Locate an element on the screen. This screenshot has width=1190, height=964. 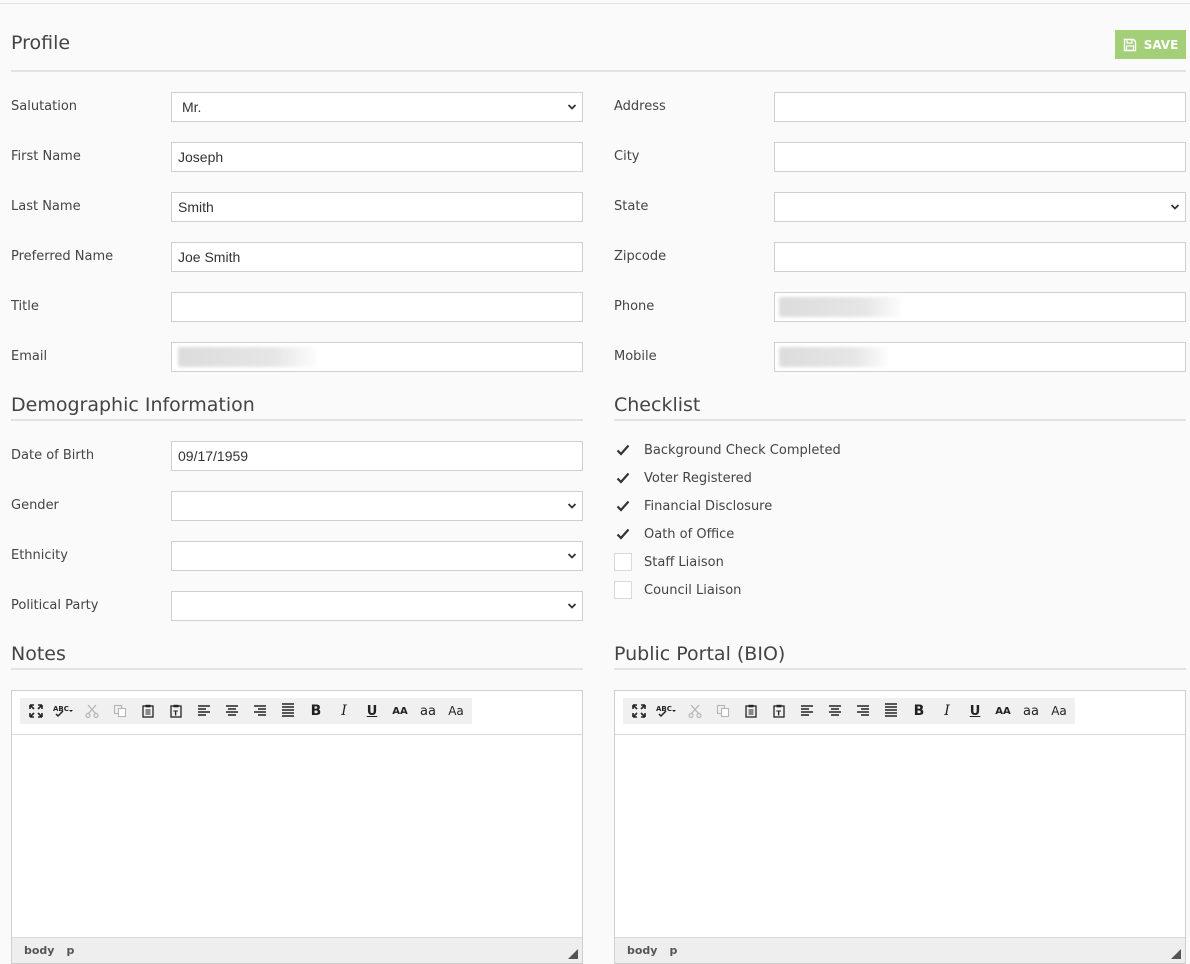
preferred-name-label: Preferred Name is located at coordinates (62, 256).